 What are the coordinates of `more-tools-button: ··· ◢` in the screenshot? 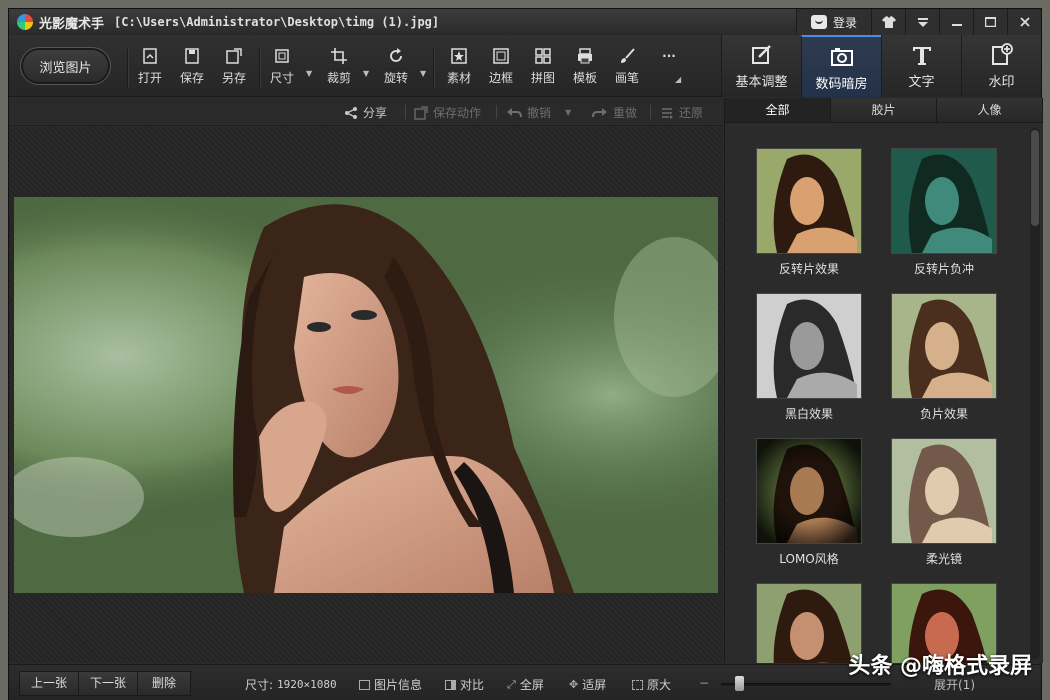 It's located at (669, 70).